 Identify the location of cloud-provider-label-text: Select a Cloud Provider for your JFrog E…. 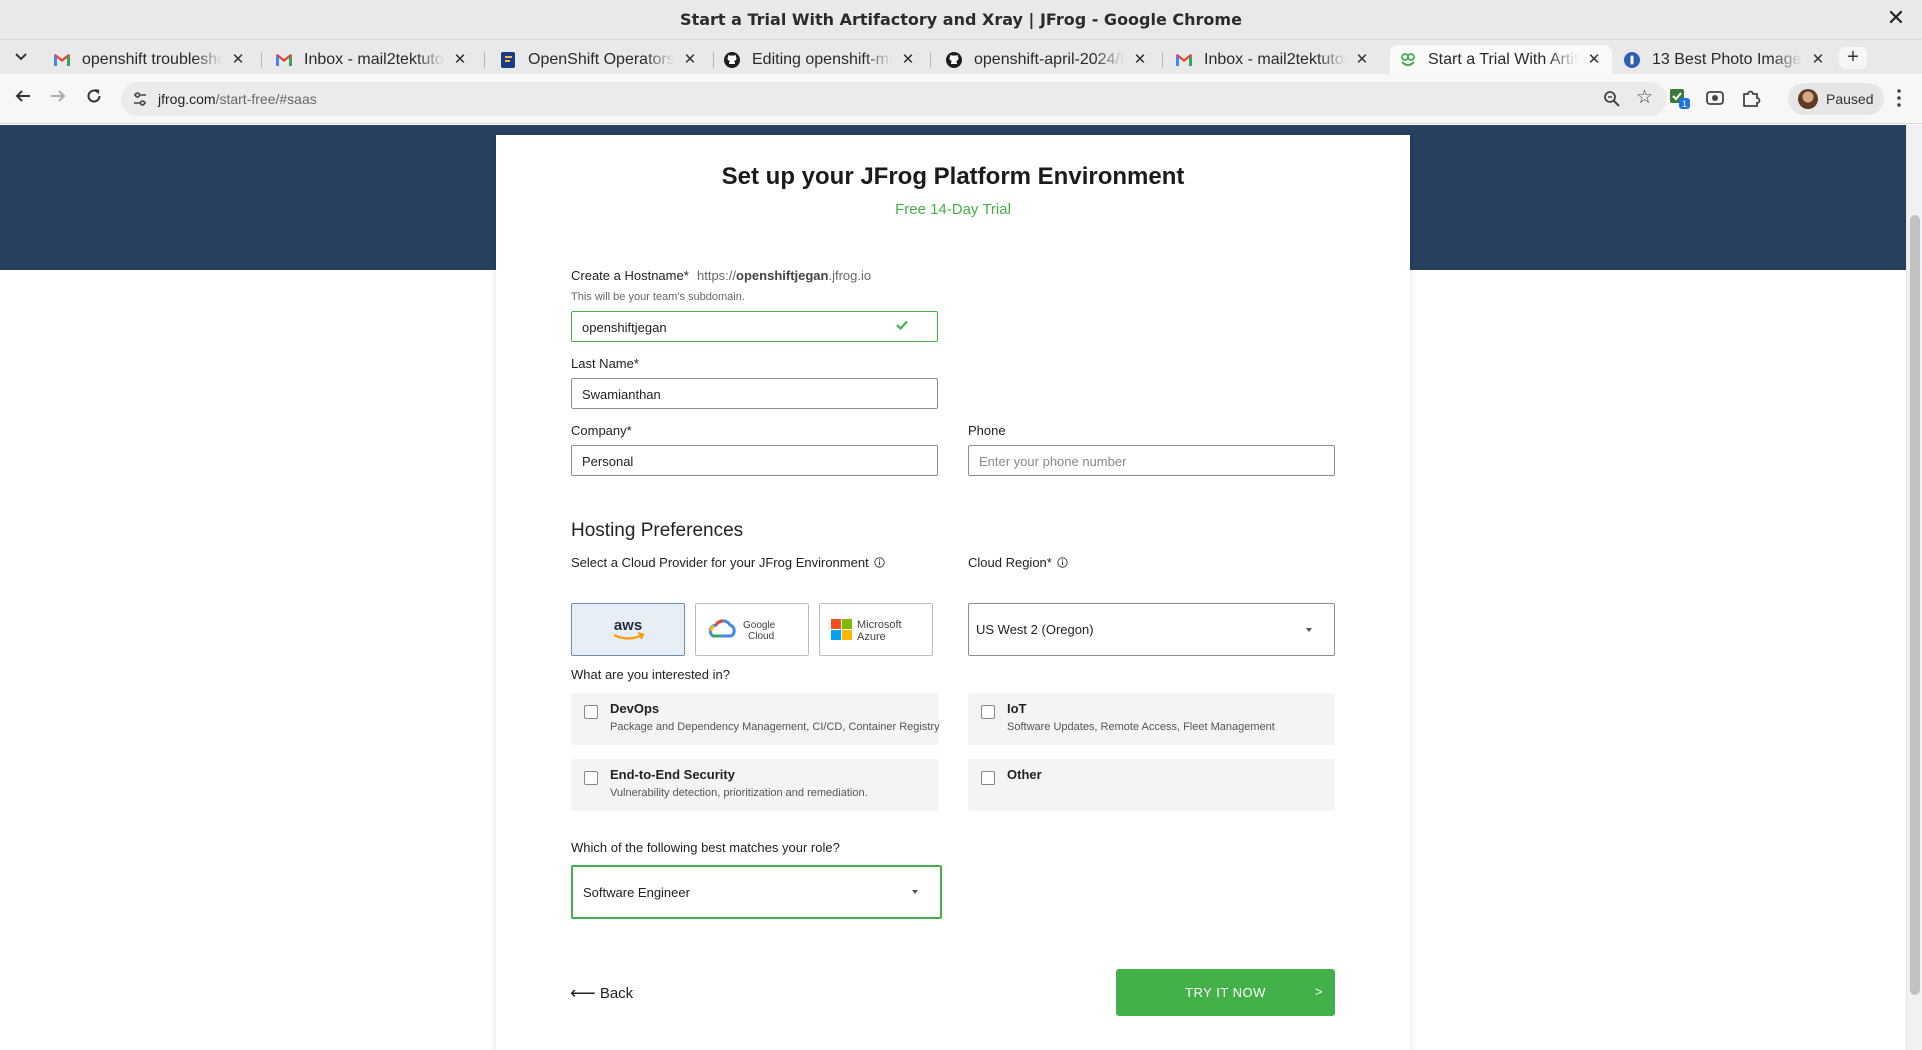
(720, 562).